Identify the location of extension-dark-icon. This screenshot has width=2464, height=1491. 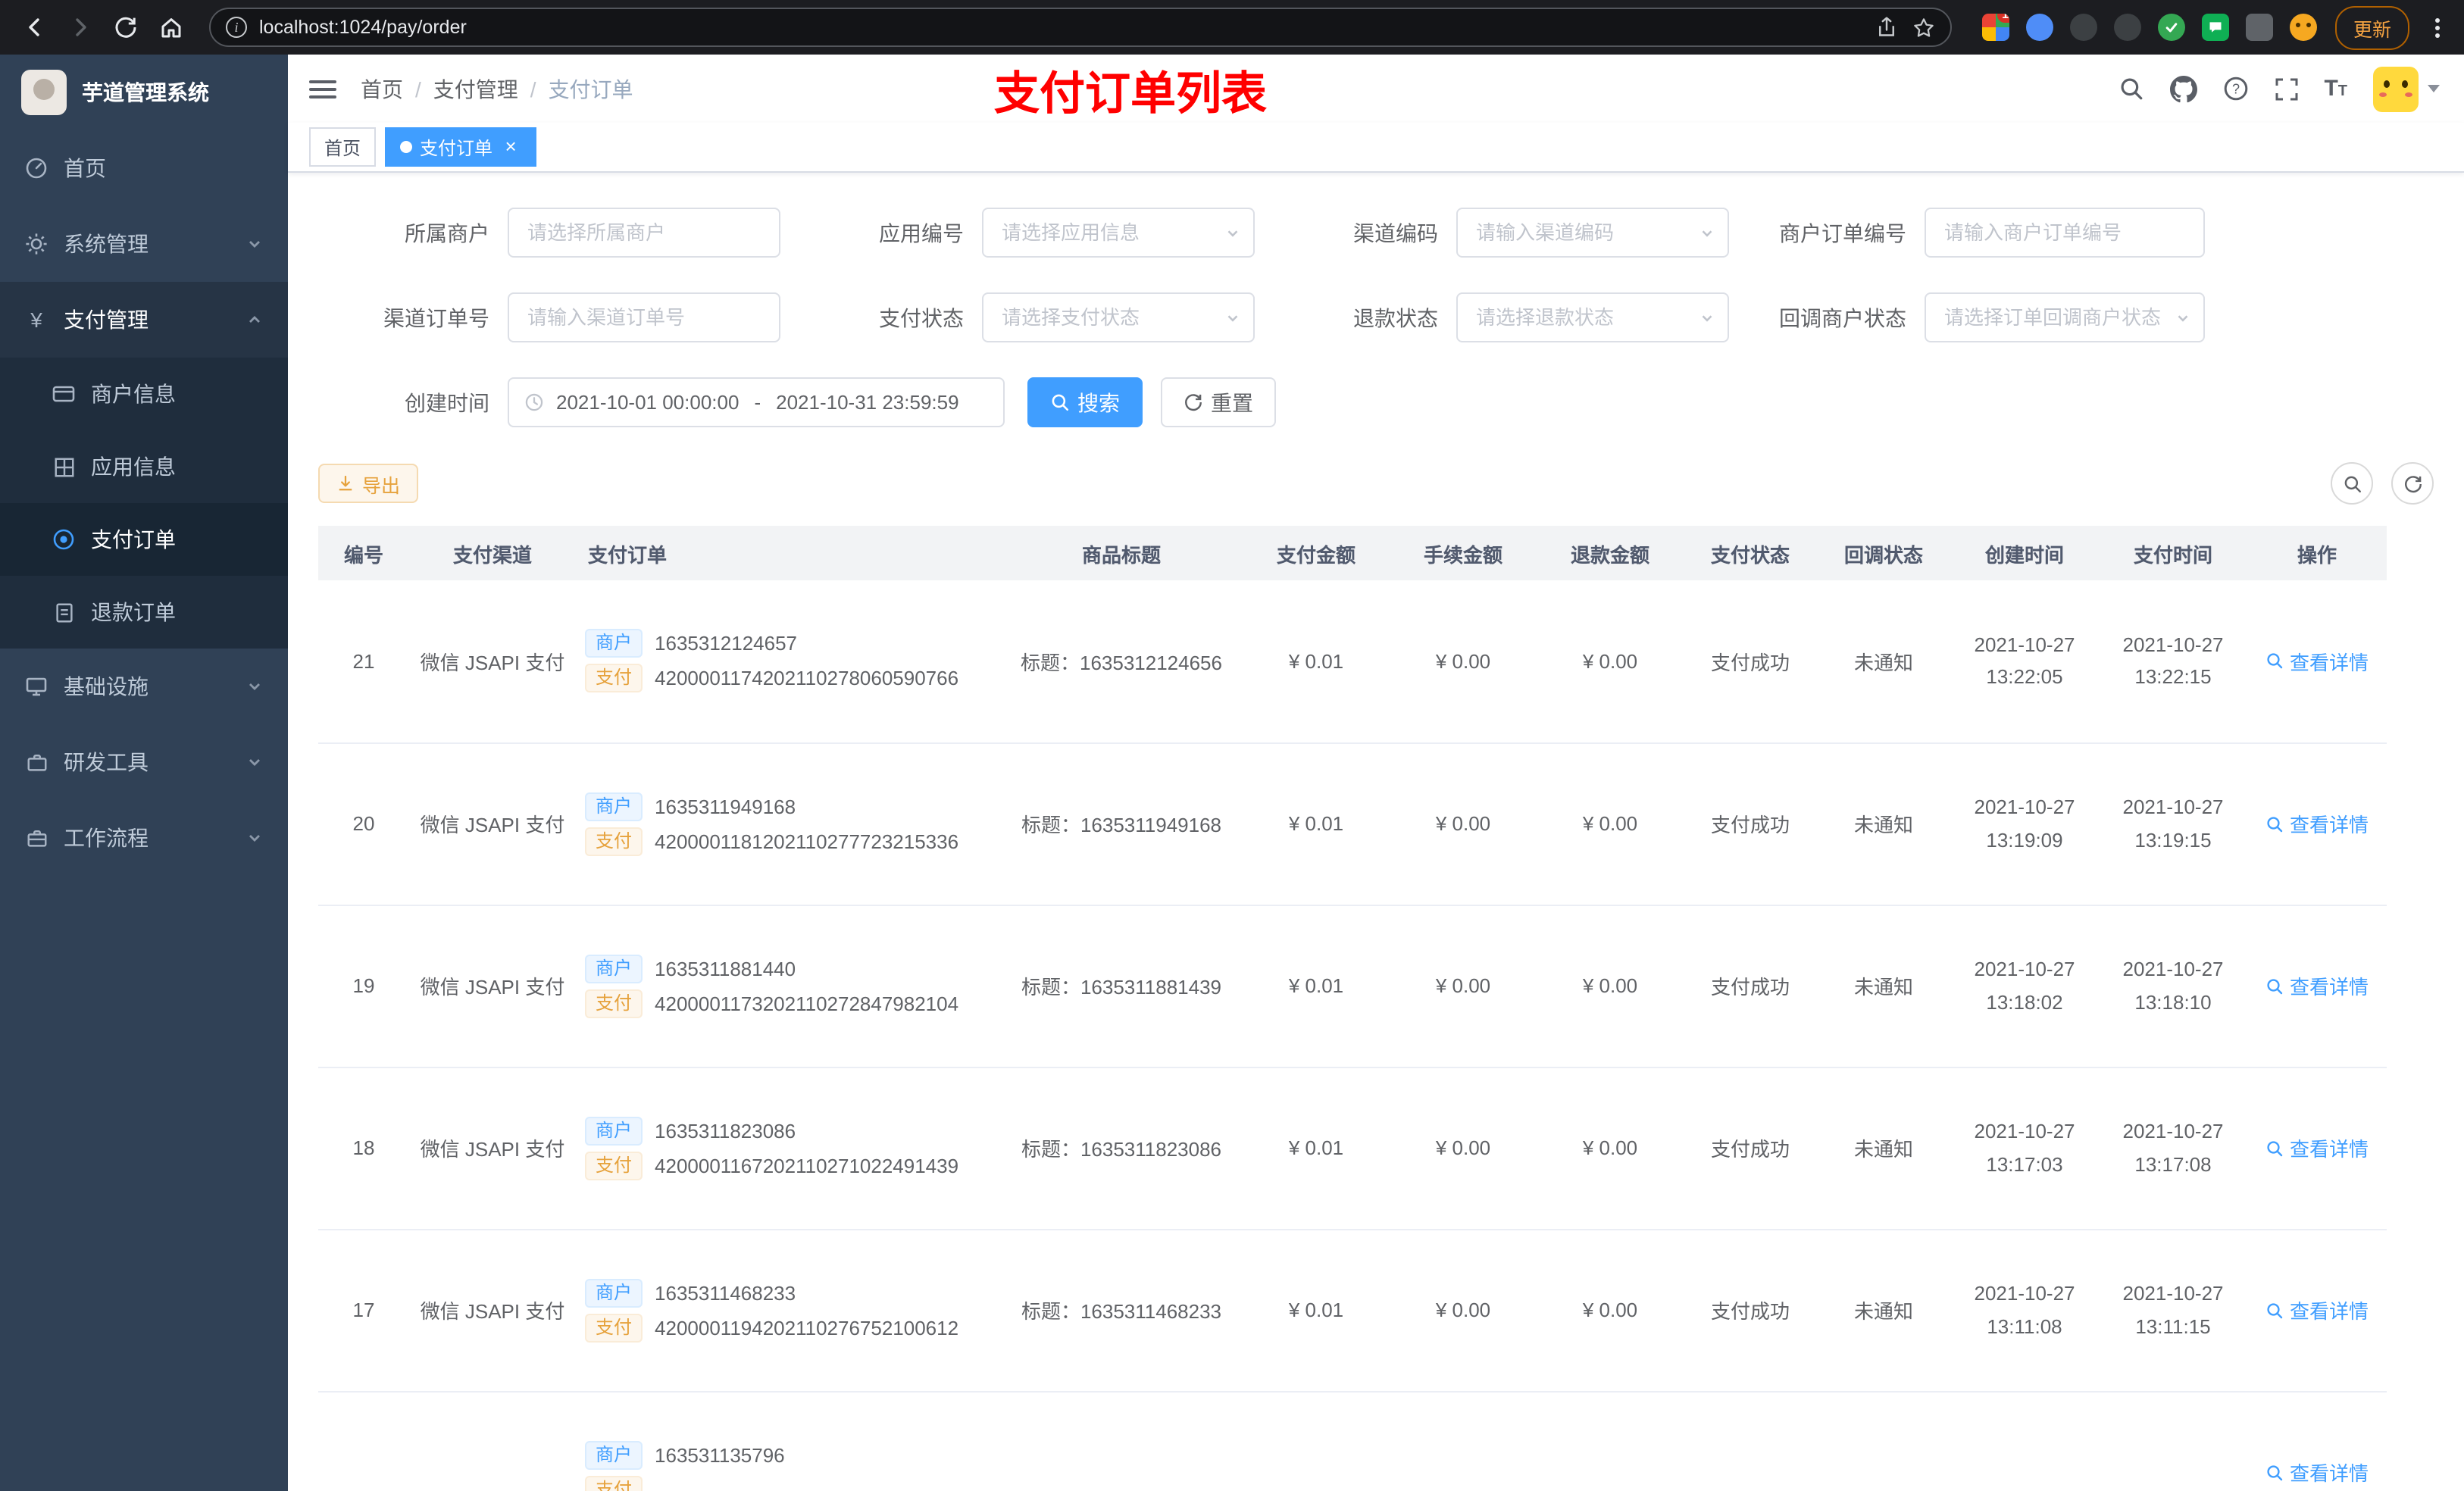
(2083, 27).